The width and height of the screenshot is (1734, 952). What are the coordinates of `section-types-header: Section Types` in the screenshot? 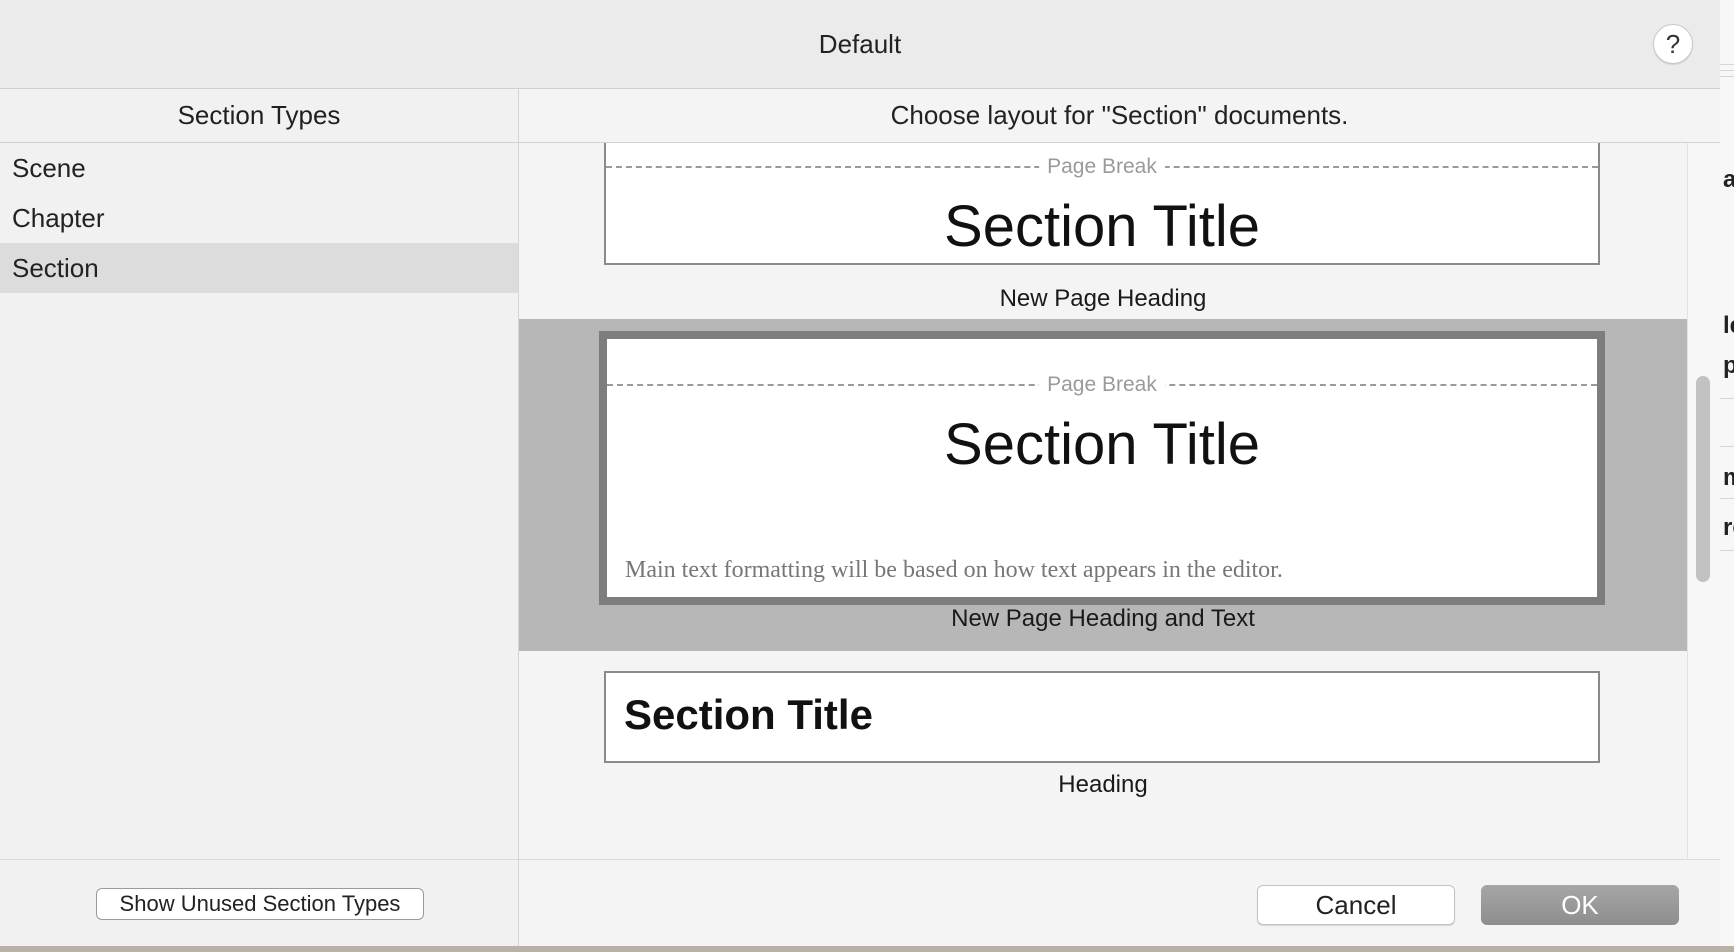 It's located at (259, 116).